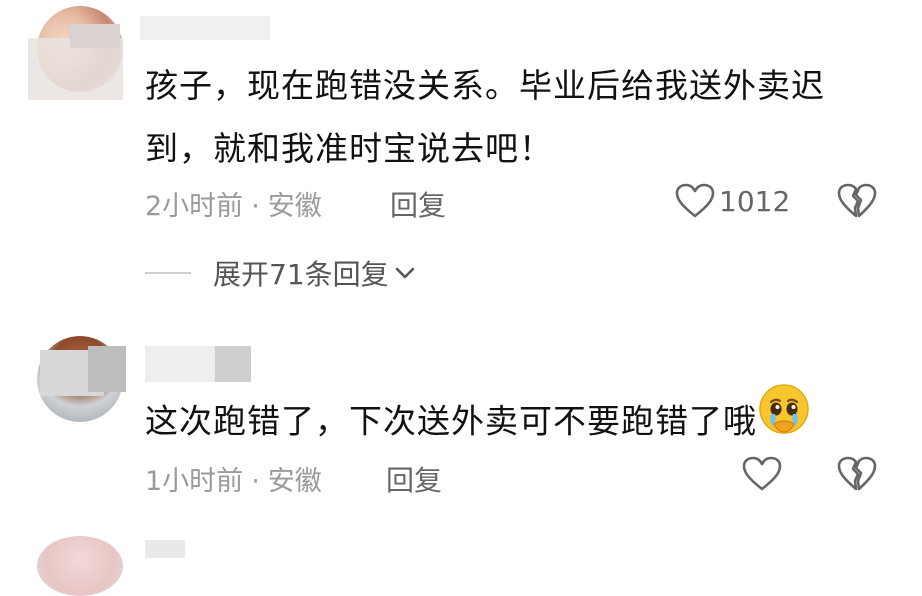 The width and height of the screenshot is (922, 596). I want to click on comment-time: 2小时前, so click(194, 206).